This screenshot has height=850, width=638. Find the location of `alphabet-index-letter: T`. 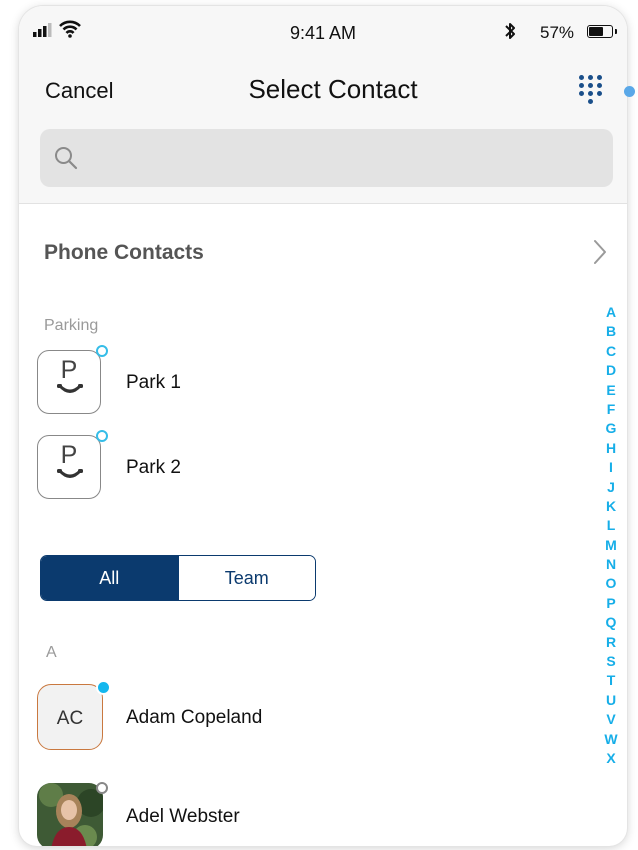

alphabet-index-letter: T is located at coordinates (611, 680).